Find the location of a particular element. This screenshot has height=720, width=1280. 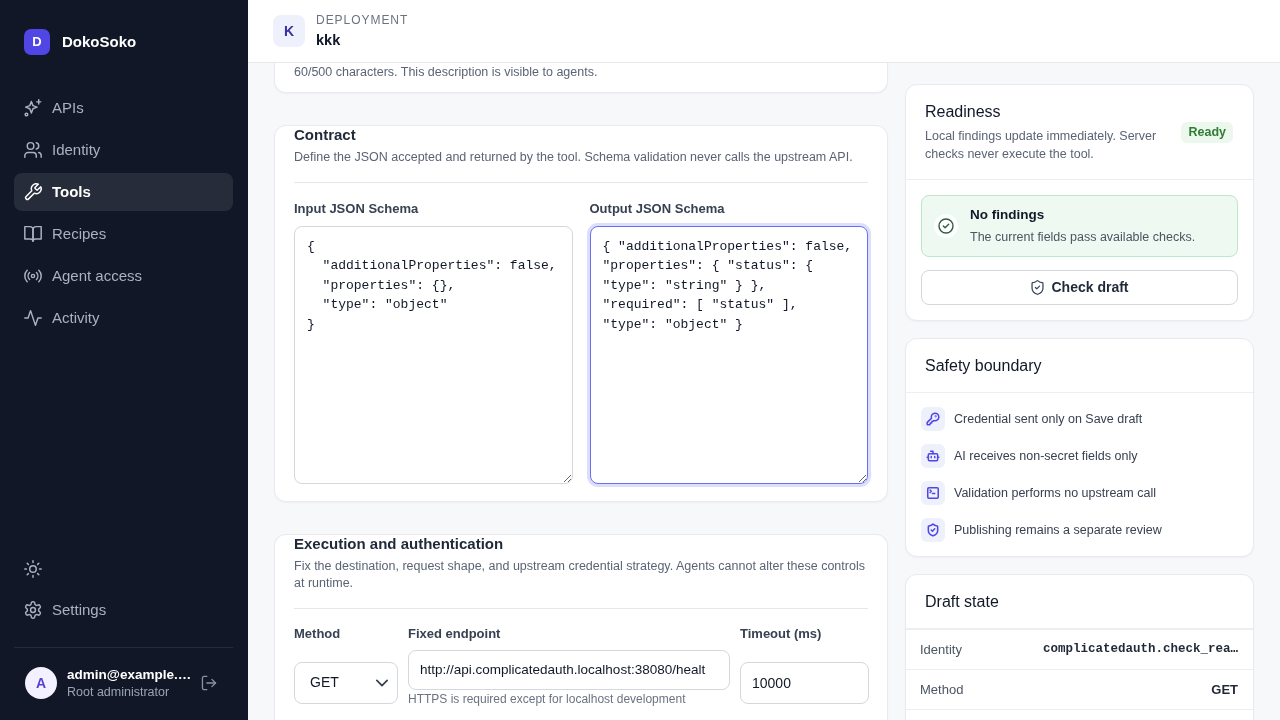

deployment-name: kkk is located at coordinates (329, 40).